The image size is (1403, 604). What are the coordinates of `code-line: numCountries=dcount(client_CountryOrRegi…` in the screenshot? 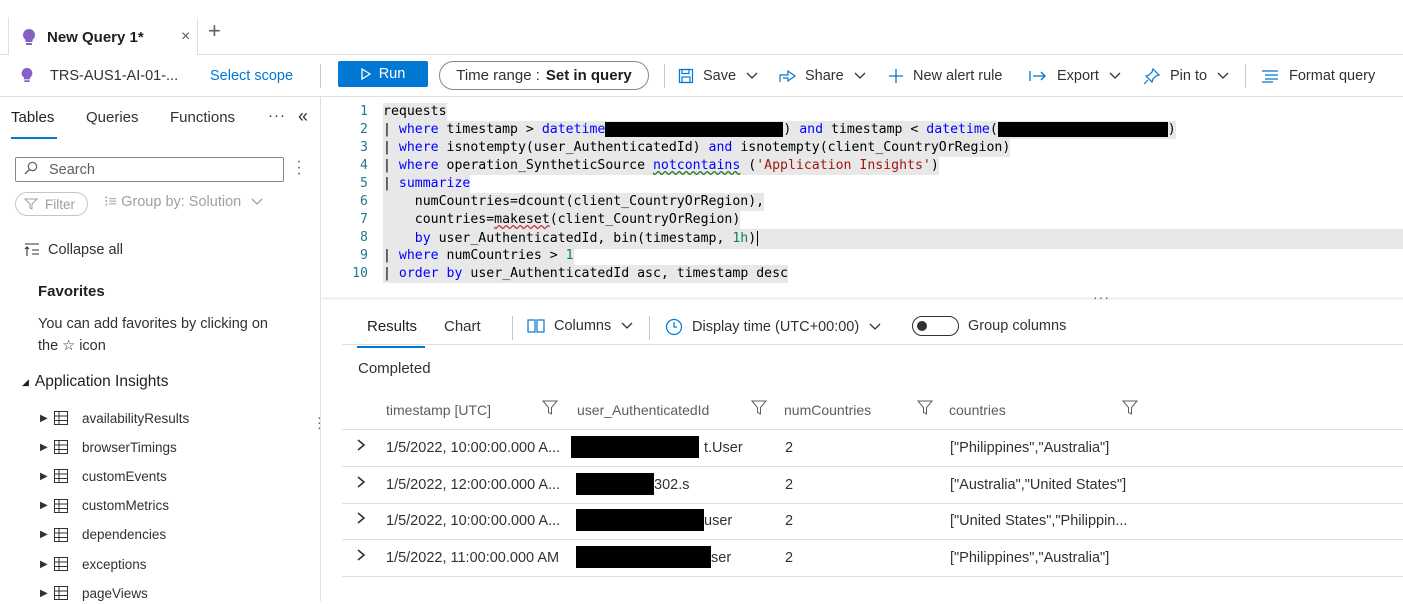 It's located at (574, 202).